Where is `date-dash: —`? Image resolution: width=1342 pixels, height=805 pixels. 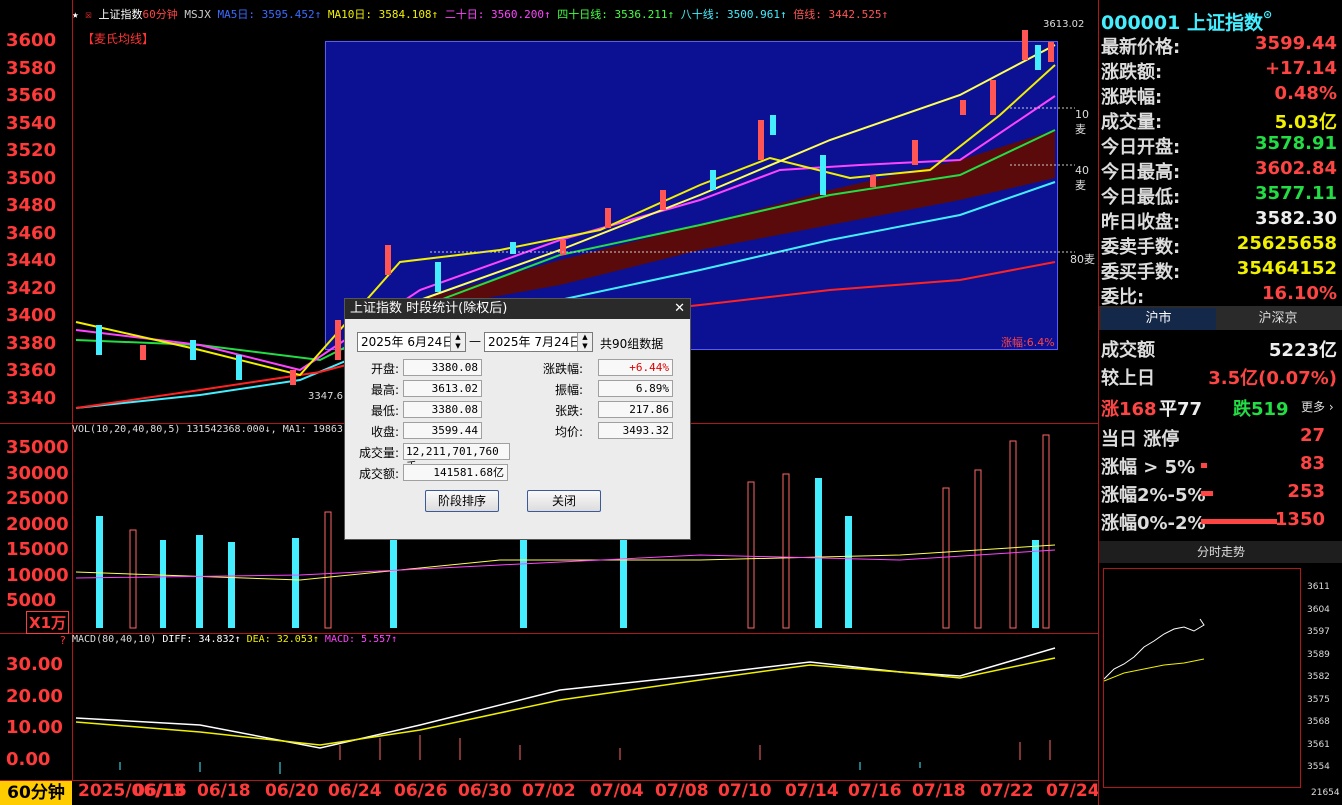 date-dash: — is located at coordinates (475, 341).